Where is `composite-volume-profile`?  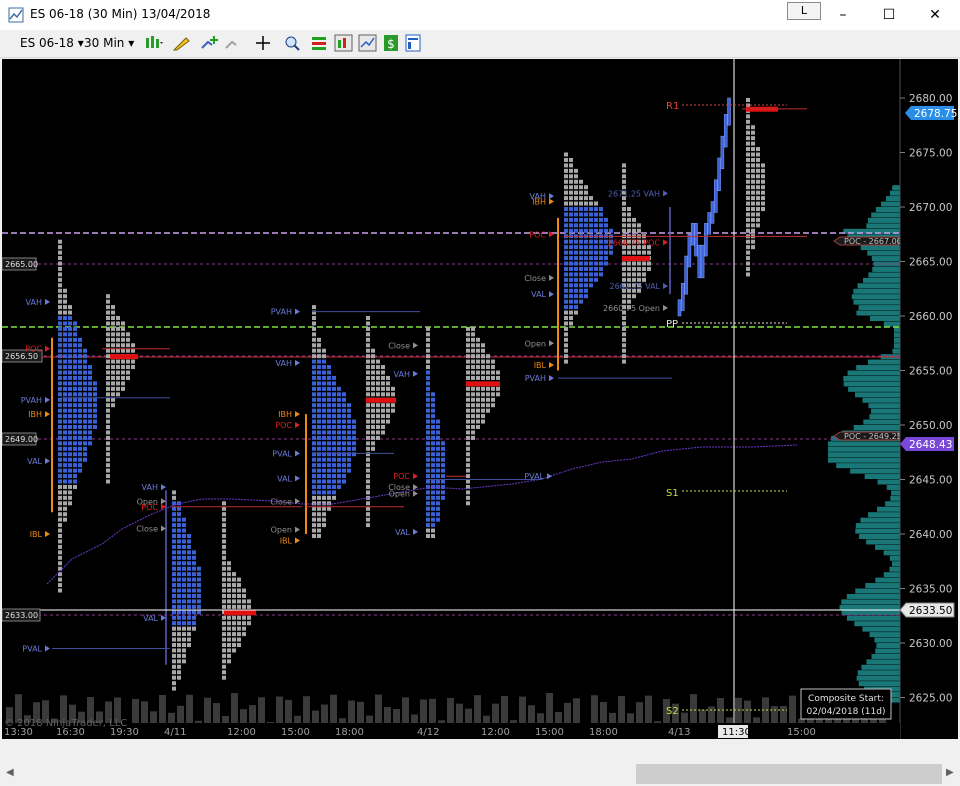
composite-volume-profile is located at coordinates (864, 444).